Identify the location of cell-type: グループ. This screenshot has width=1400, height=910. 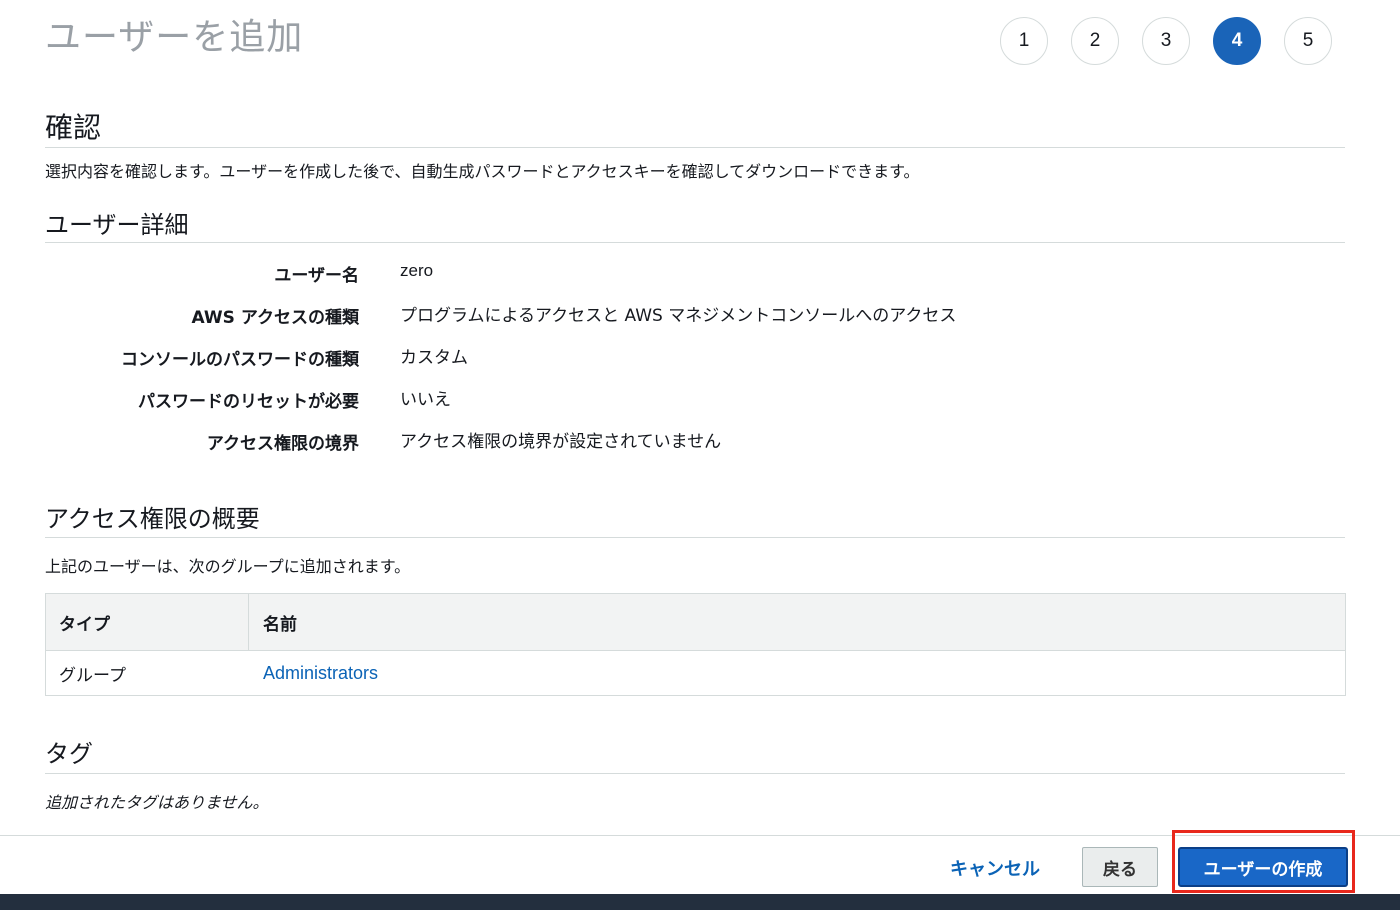
(92, 675).